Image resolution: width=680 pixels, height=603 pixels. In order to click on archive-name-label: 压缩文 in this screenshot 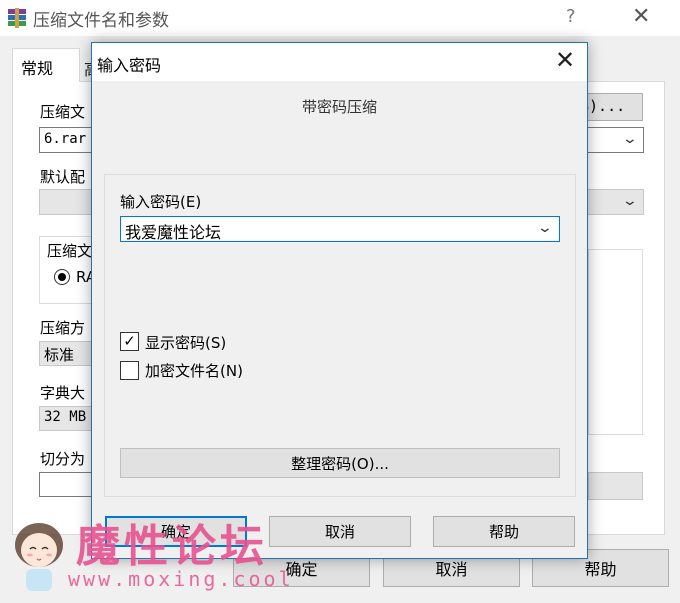, I will do `click(63, 112)`.